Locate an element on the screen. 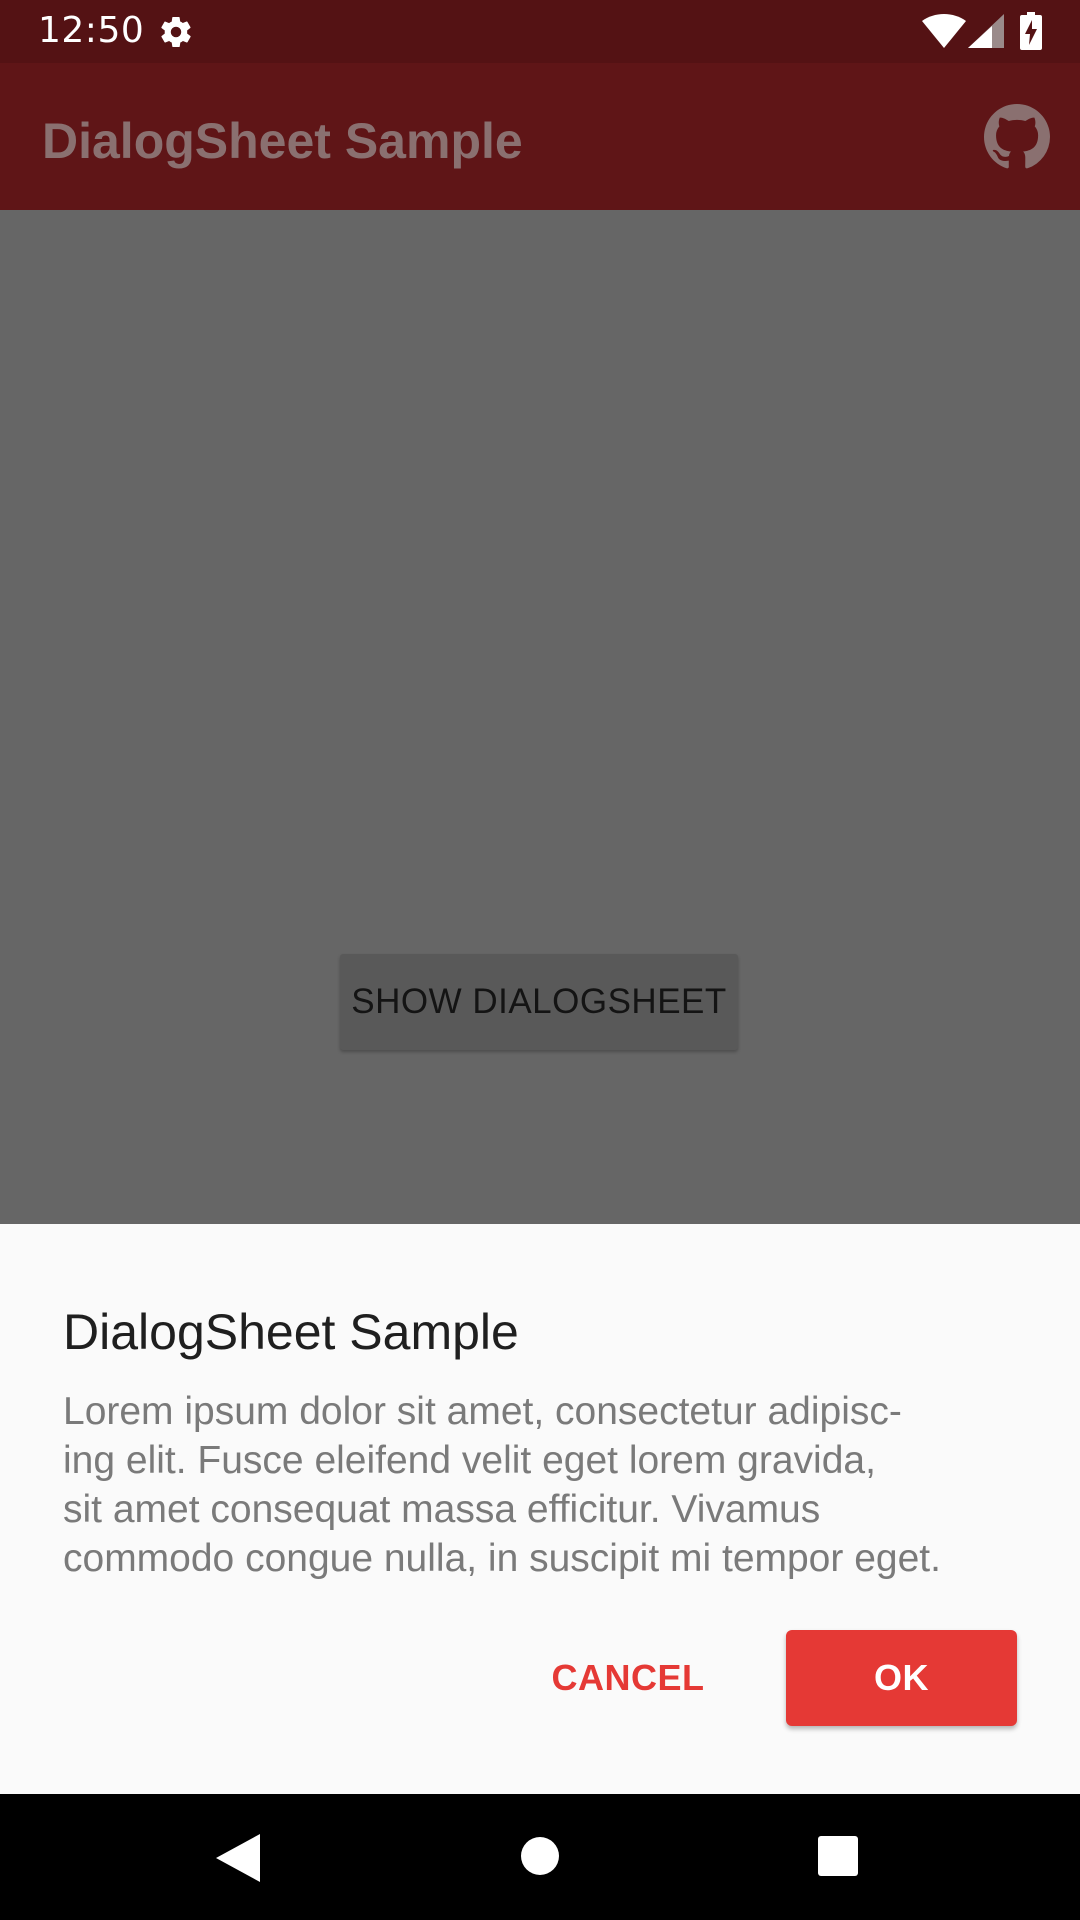 The height and width of the screenshot is (1920, 1080). cell-signal-icon is located at coordinates (986, 31).